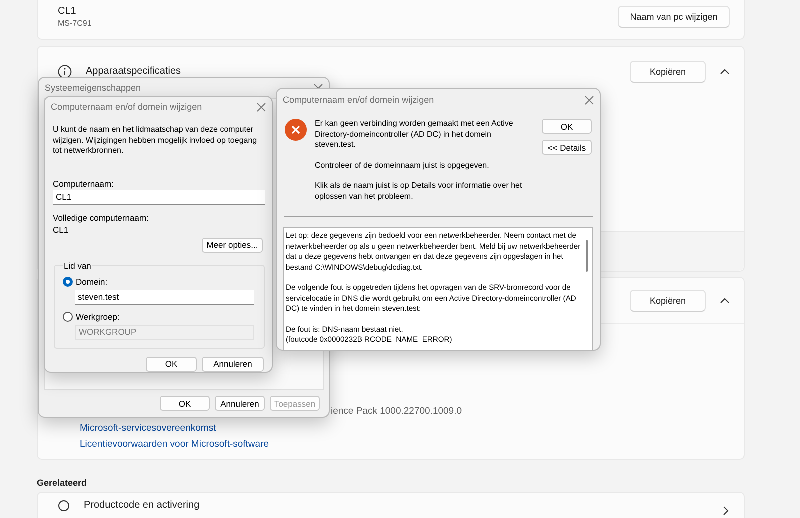 This screenshot has height=518, width=800. Describe the element at coordinates (296, 130) in the screenshot. I see `error-icon` at that location.